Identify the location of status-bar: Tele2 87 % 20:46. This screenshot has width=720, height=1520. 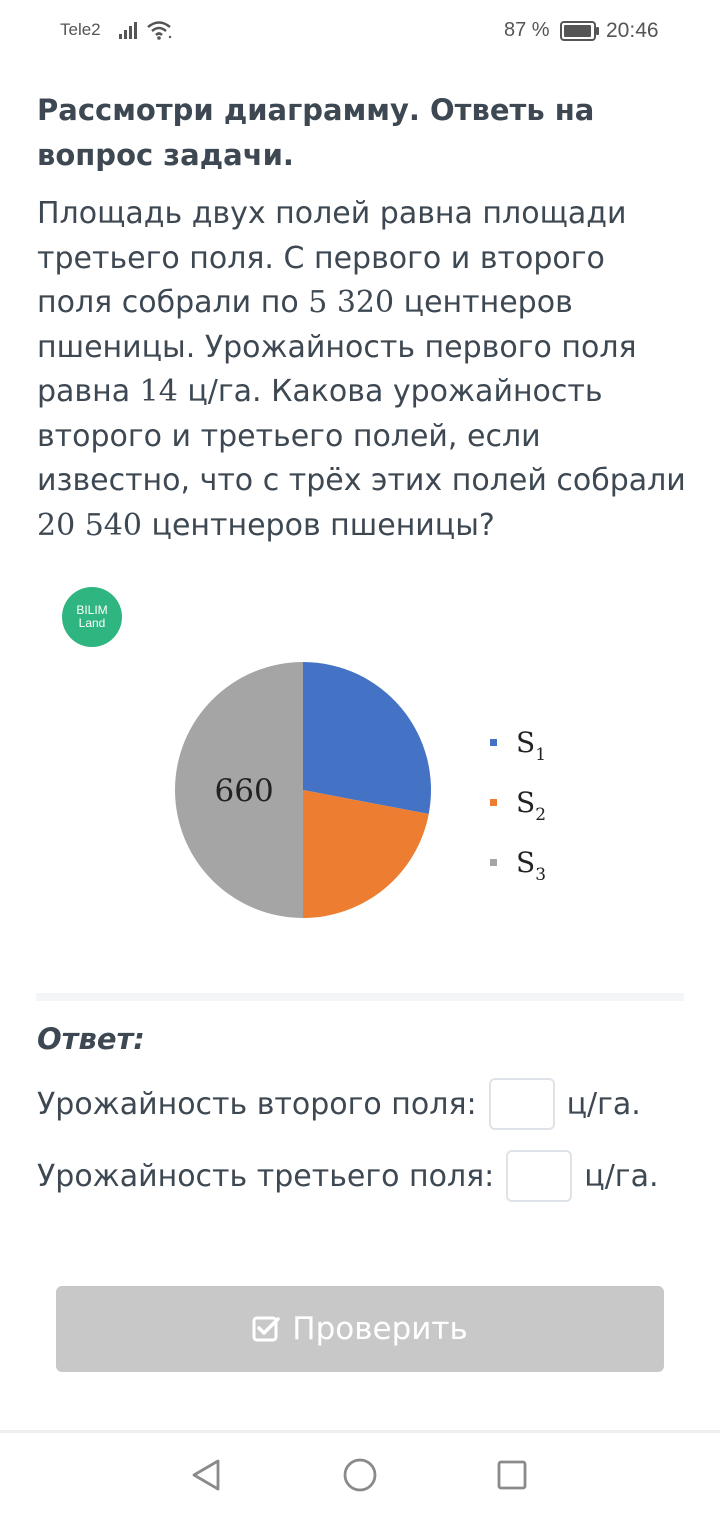
(360, 30).